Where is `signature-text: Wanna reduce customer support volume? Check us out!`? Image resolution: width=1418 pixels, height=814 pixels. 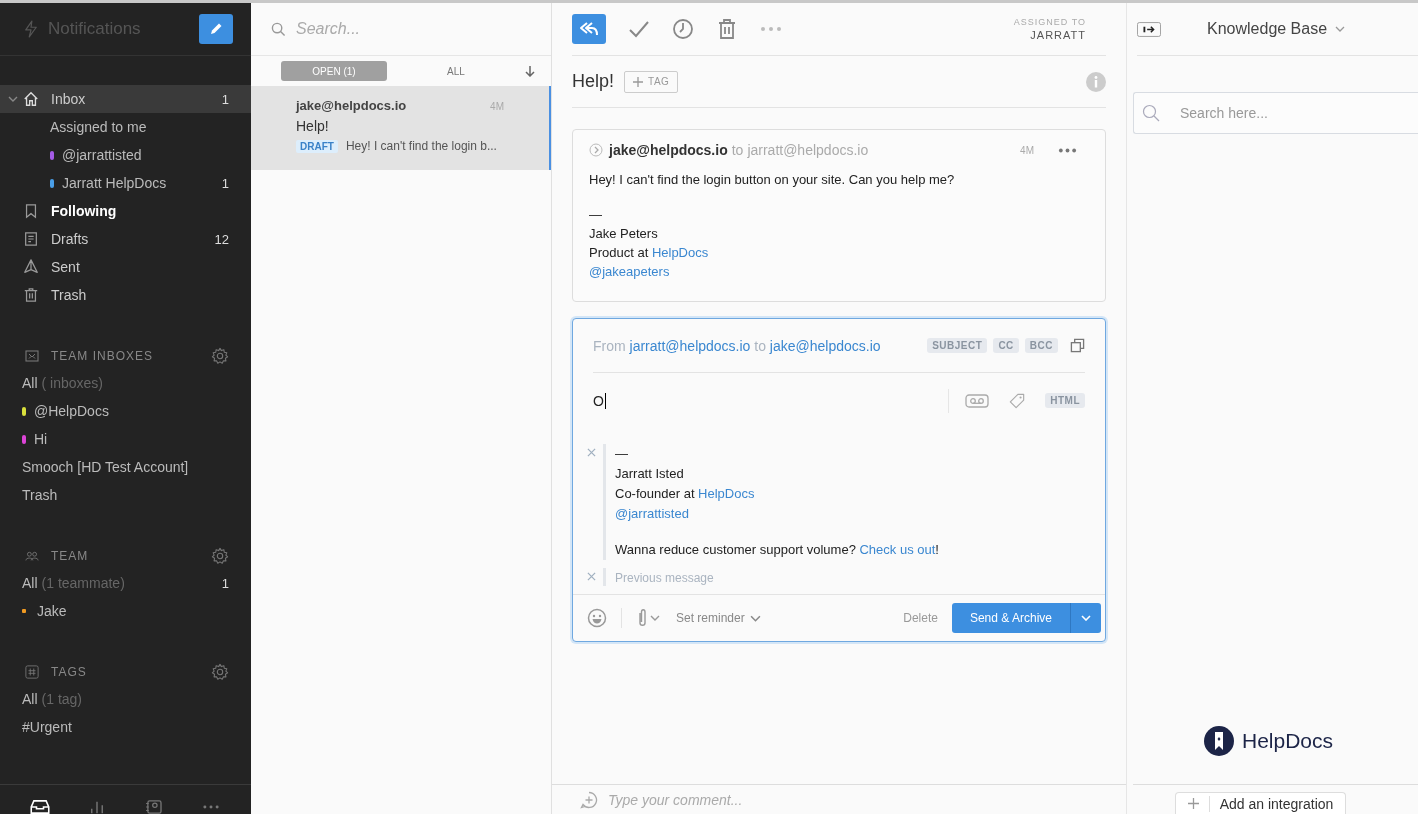 signature-text: Wanna reduce customer support volume? Check us out! is located at coordinates (777, 550).